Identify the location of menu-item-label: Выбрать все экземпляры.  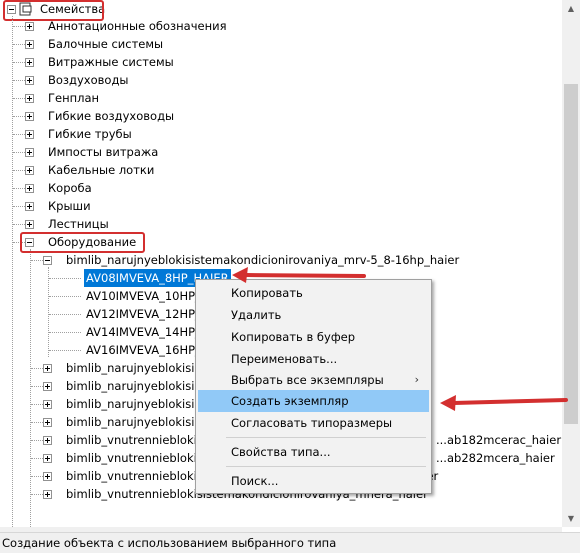
(307, 380).